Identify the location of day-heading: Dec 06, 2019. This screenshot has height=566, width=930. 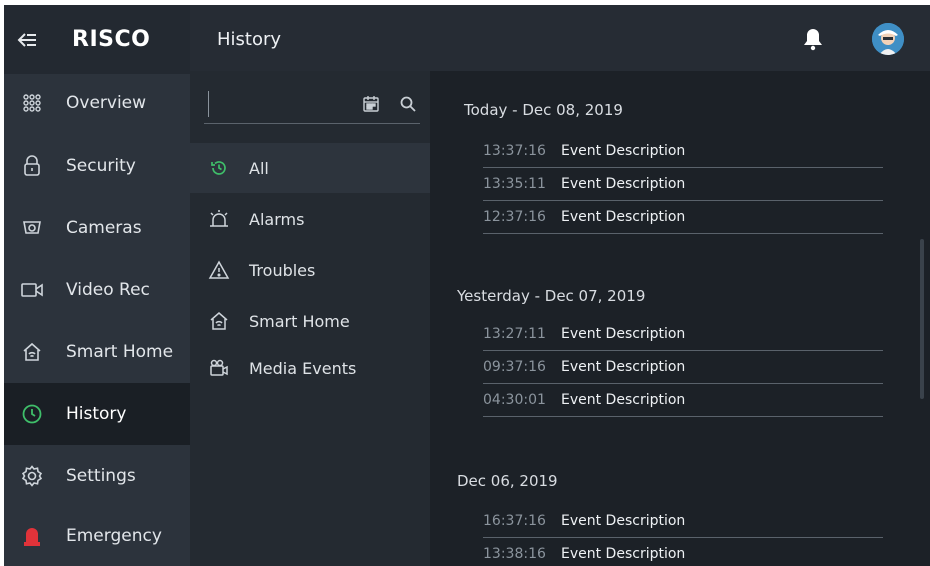
(507, 481).